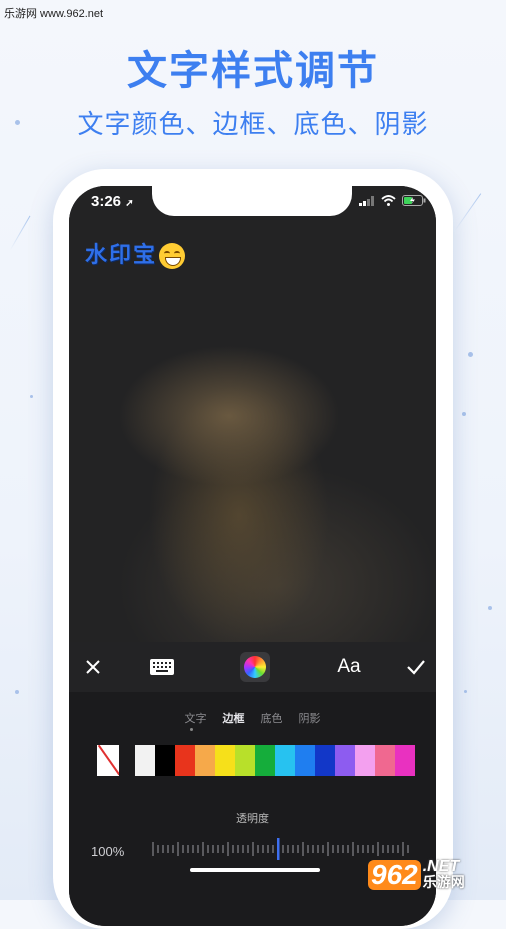 This screenshot has height=929, width=506. What do you see at coordinates (129, 203) in the screenshot?
I see `location-arrow-icon: ➚` at bounding box center [129, 203].